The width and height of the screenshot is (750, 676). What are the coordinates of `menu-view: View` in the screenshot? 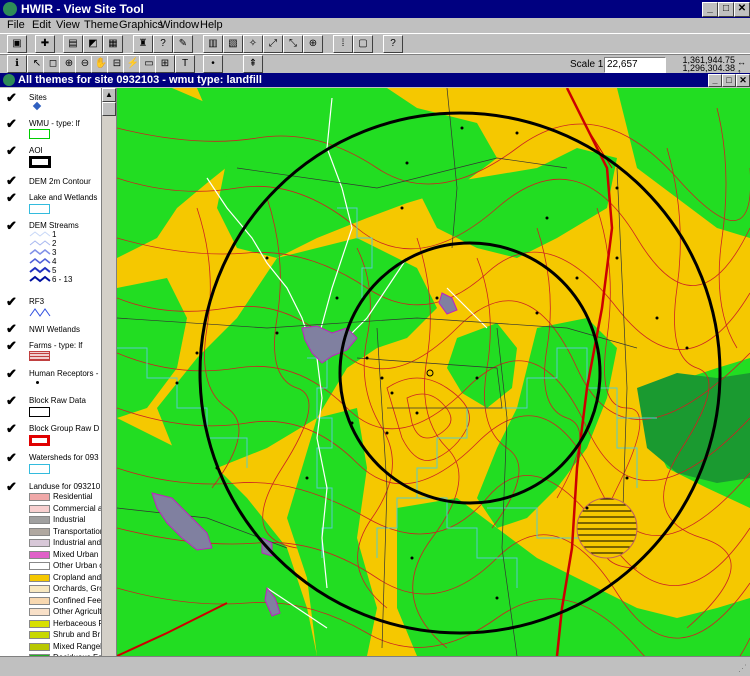 It's located at (68, 25).